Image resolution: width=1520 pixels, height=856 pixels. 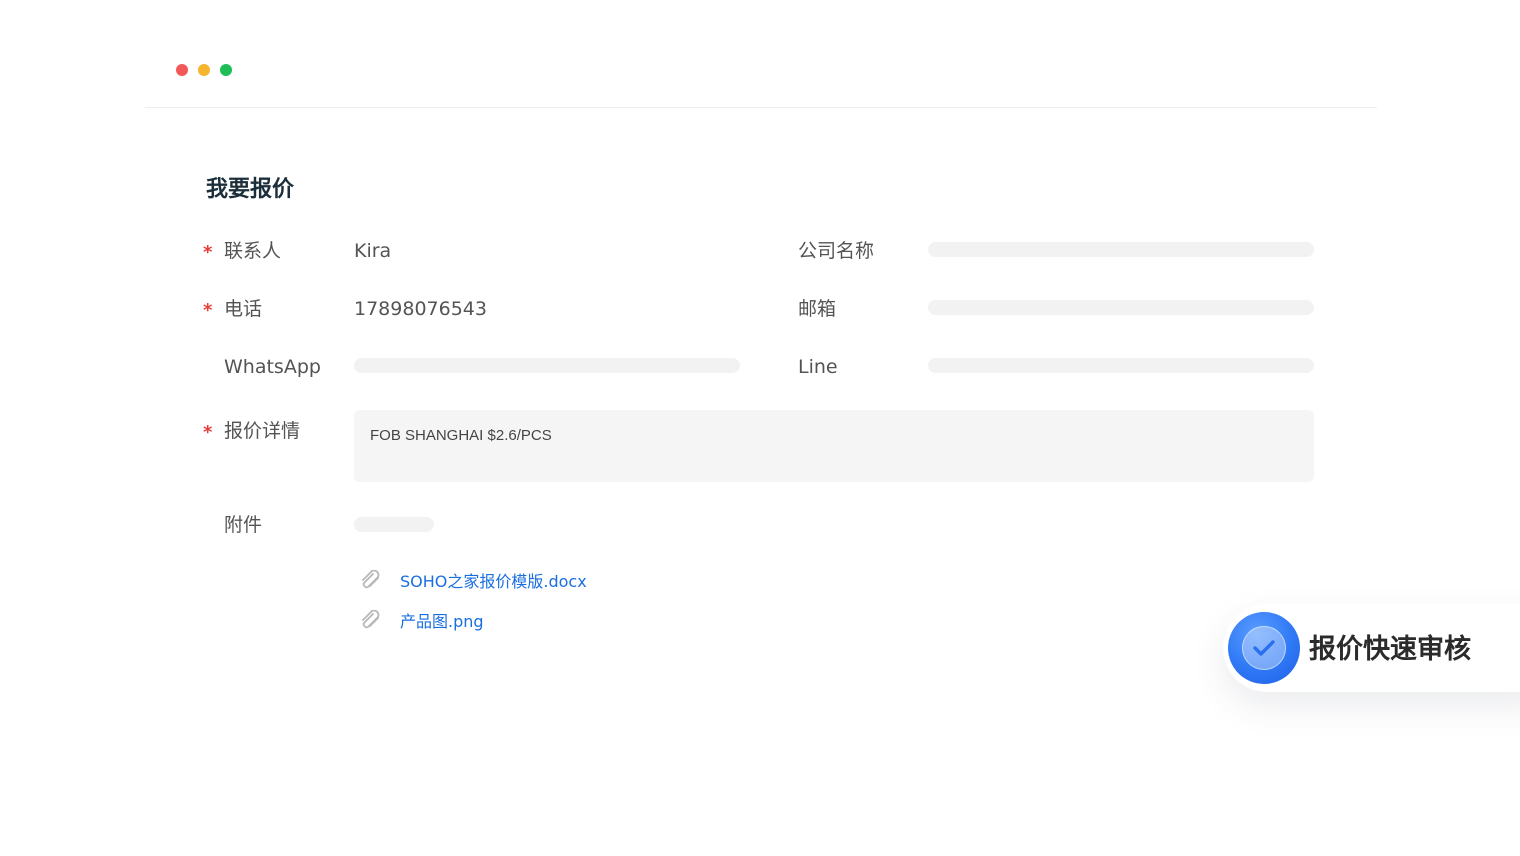 What do you see at coordinates (547, 365) in the screenshot?
I see `whatsapp-field` at bounding box center [547, 365].